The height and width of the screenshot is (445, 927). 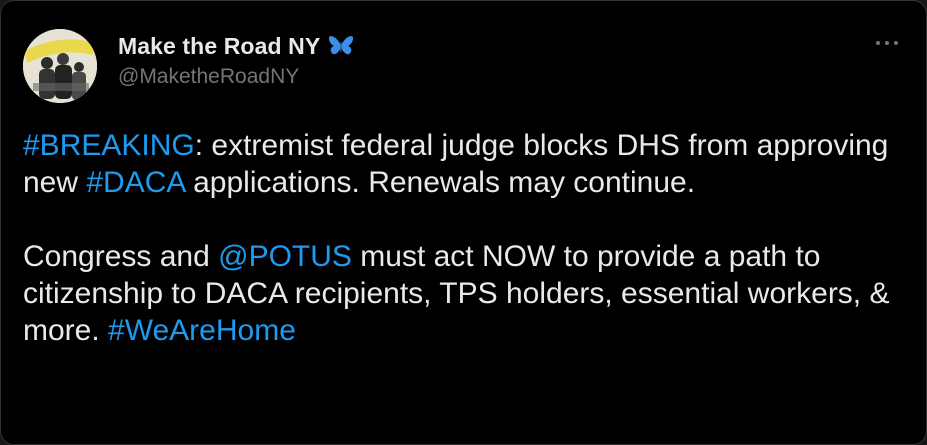 I want to click on butterfly-icon, so click(x=341, y=46).